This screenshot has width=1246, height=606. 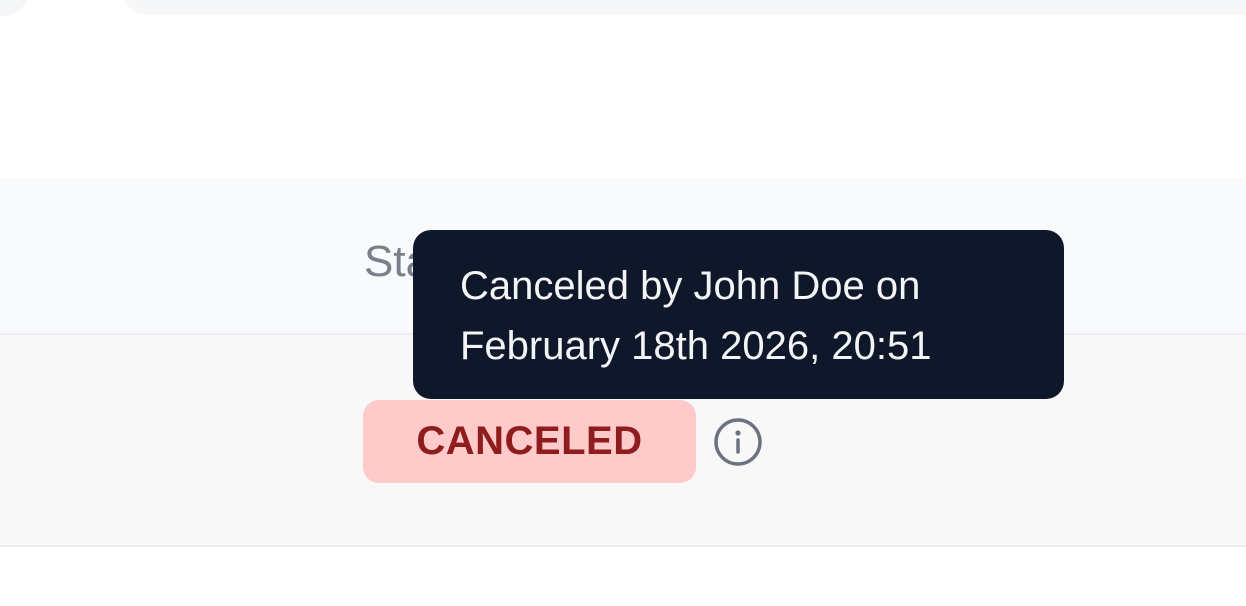 I want to click on status-badge-label: CANCELED, so click(x=529, y=441).